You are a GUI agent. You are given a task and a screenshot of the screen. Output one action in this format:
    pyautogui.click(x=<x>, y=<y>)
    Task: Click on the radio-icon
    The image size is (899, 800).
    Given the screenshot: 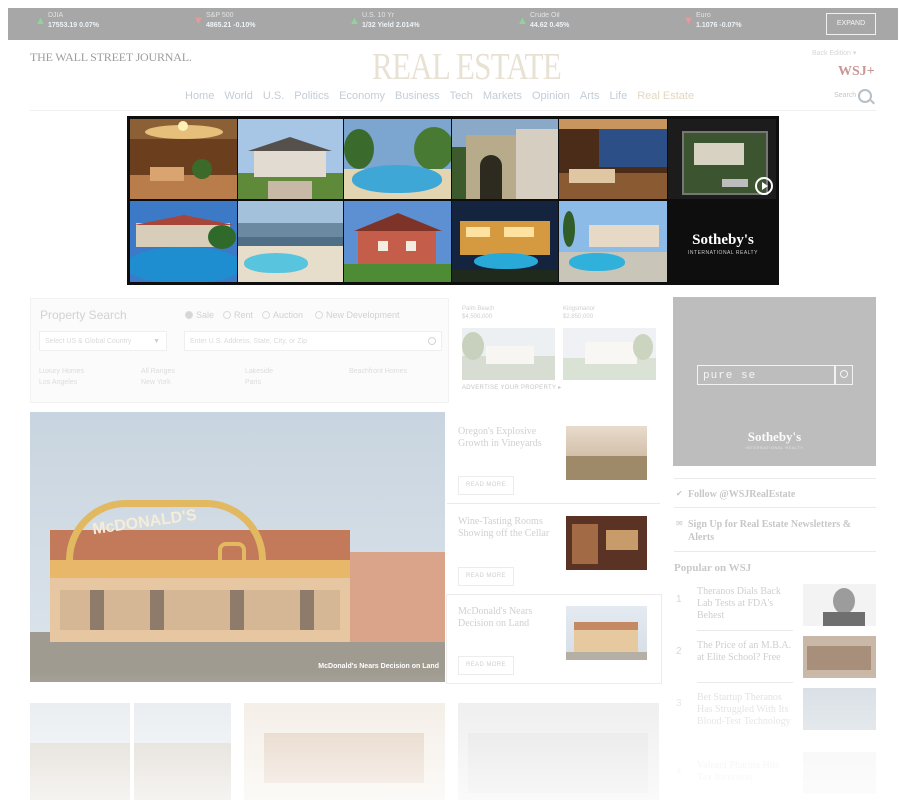 What is the action you would take?
    pyautogui.click(x=319, y=315)
    